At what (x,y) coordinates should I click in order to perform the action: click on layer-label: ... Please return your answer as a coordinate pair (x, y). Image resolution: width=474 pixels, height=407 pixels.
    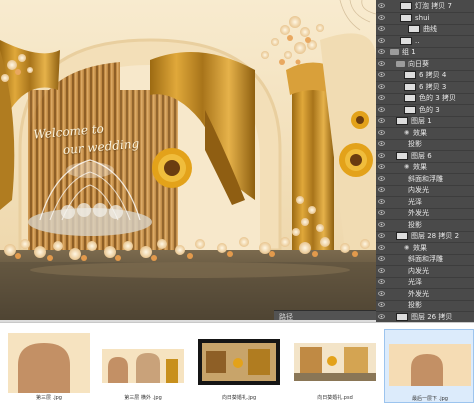
    Looking at the image, I should click on (417, 40).